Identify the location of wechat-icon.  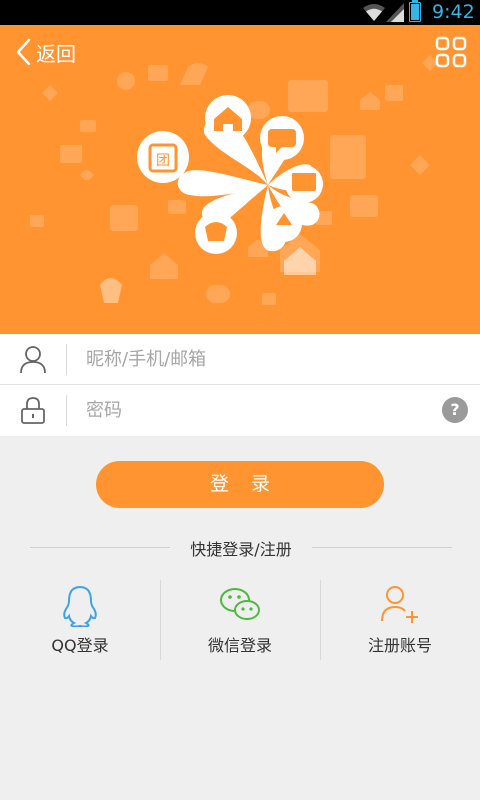
(240, 604).